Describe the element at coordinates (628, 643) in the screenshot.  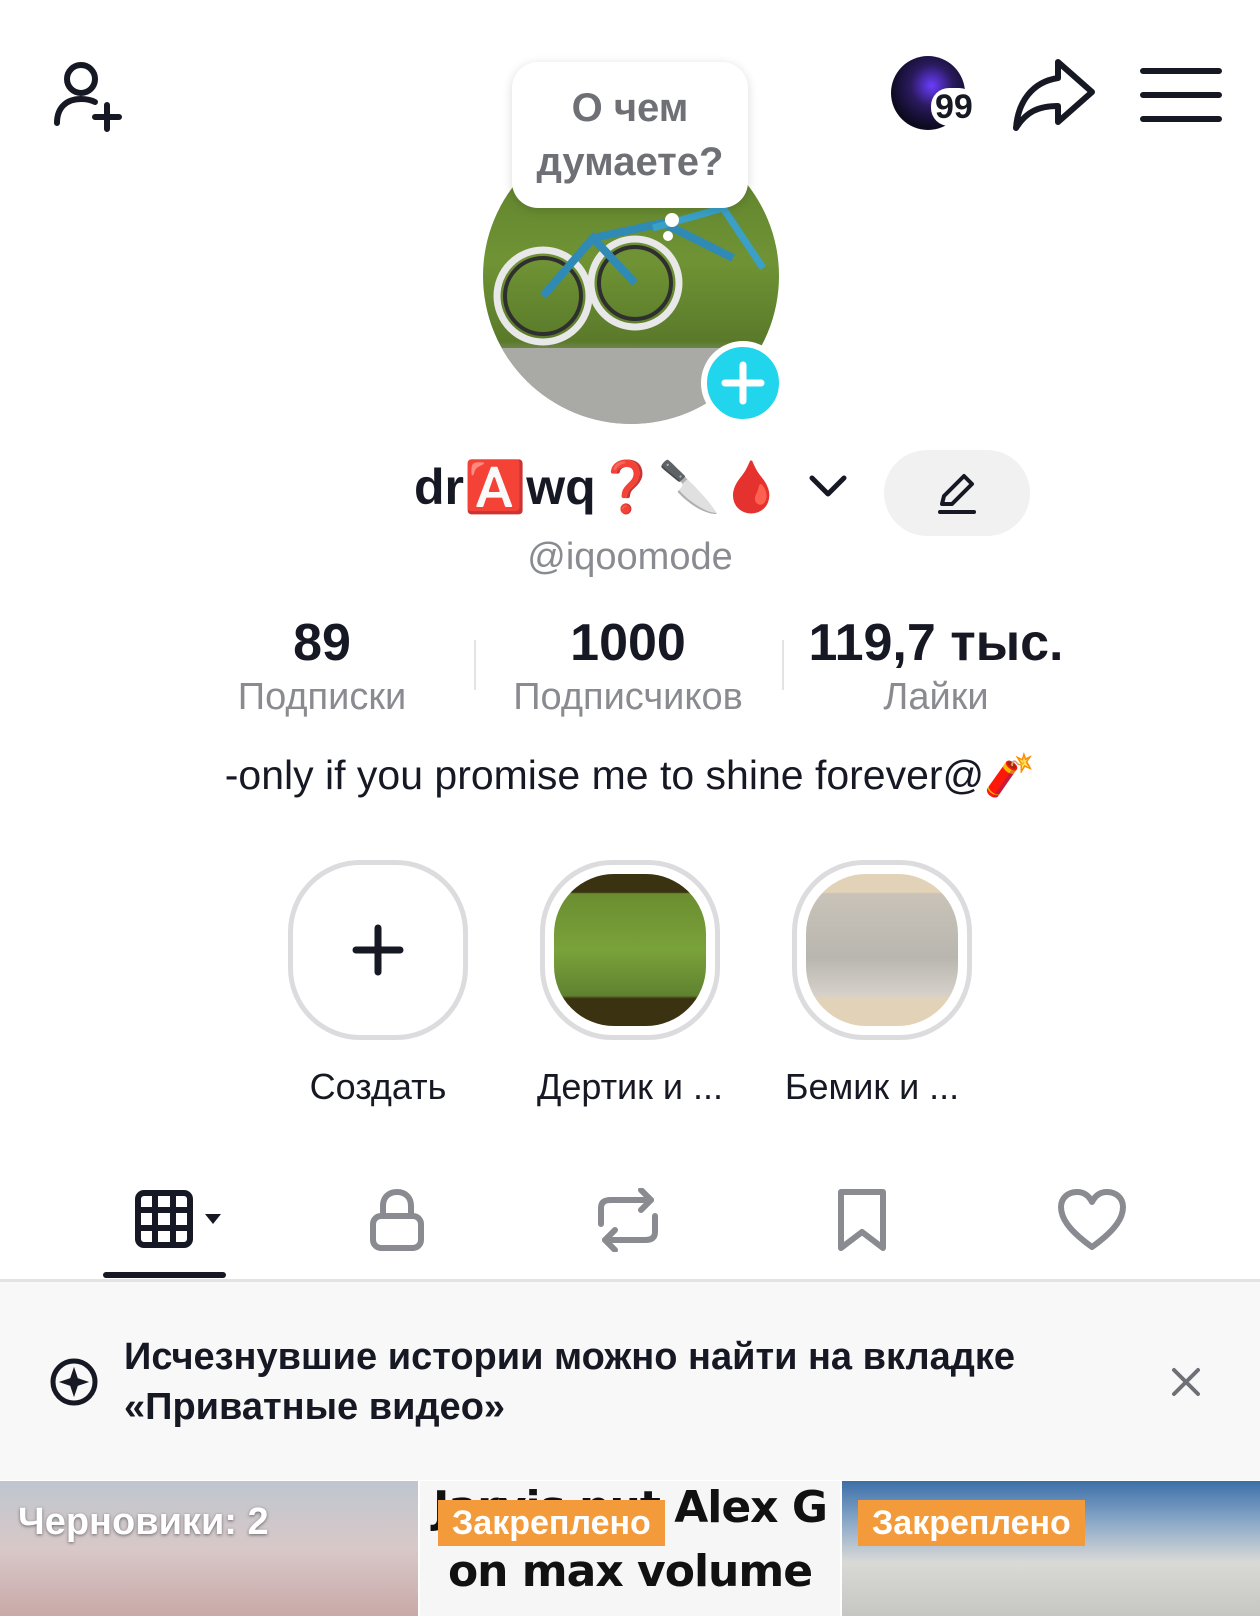
I see `followers-count: 1000` at that location.